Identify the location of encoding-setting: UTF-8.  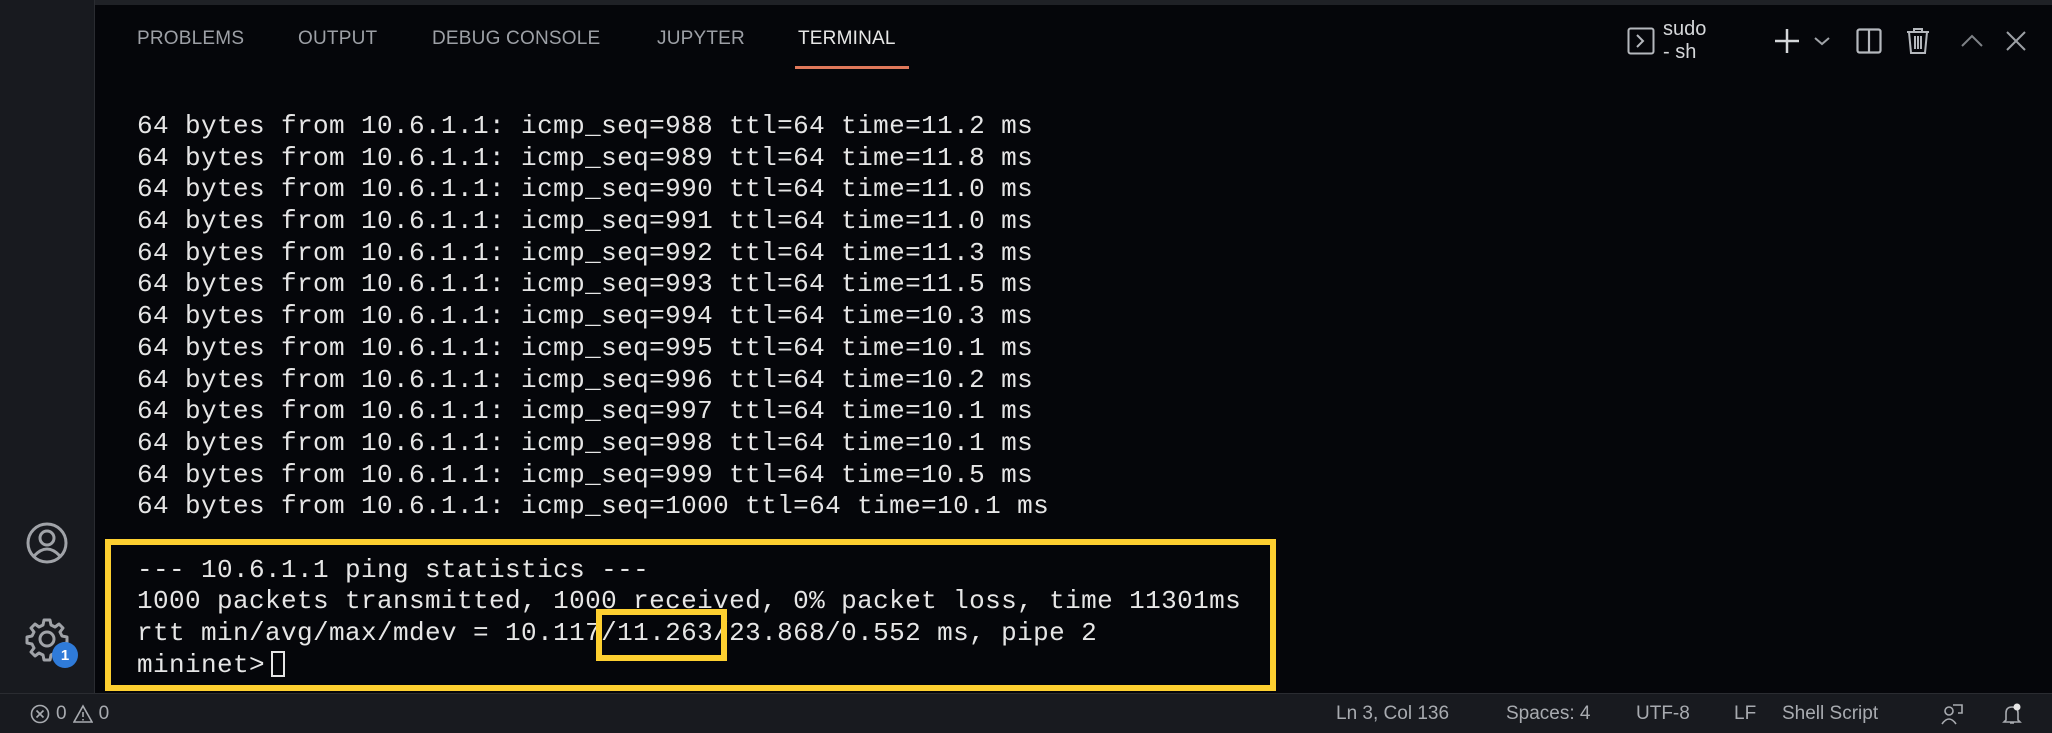
(1663, 713).